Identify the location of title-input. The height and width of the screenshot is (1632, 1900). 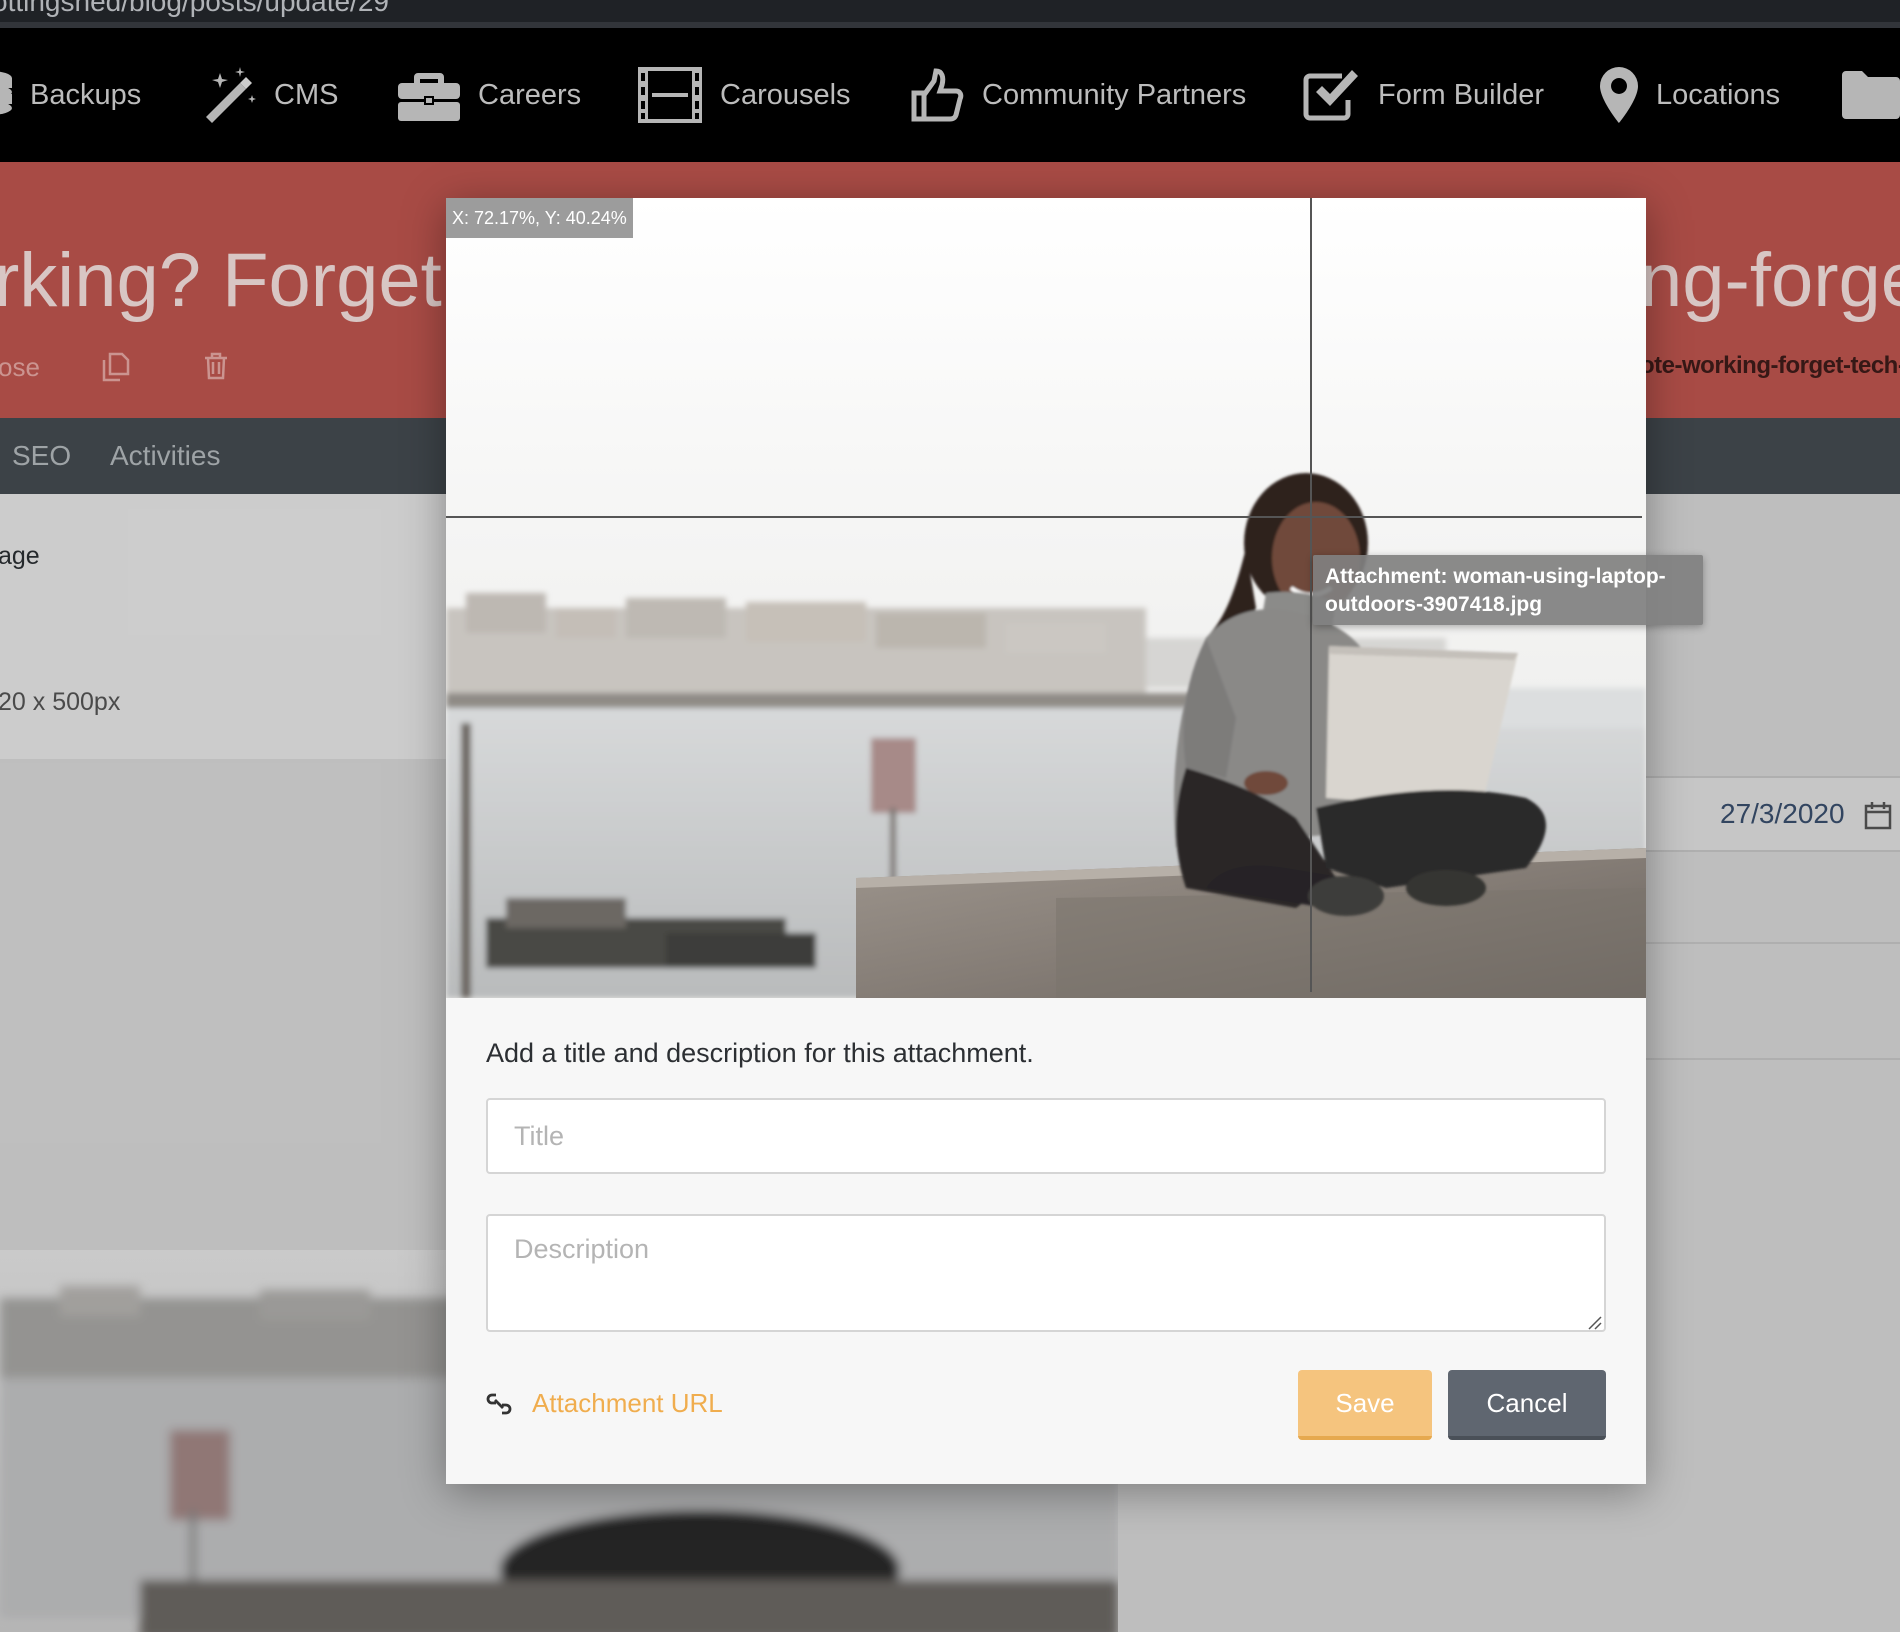
(1046, 1136).